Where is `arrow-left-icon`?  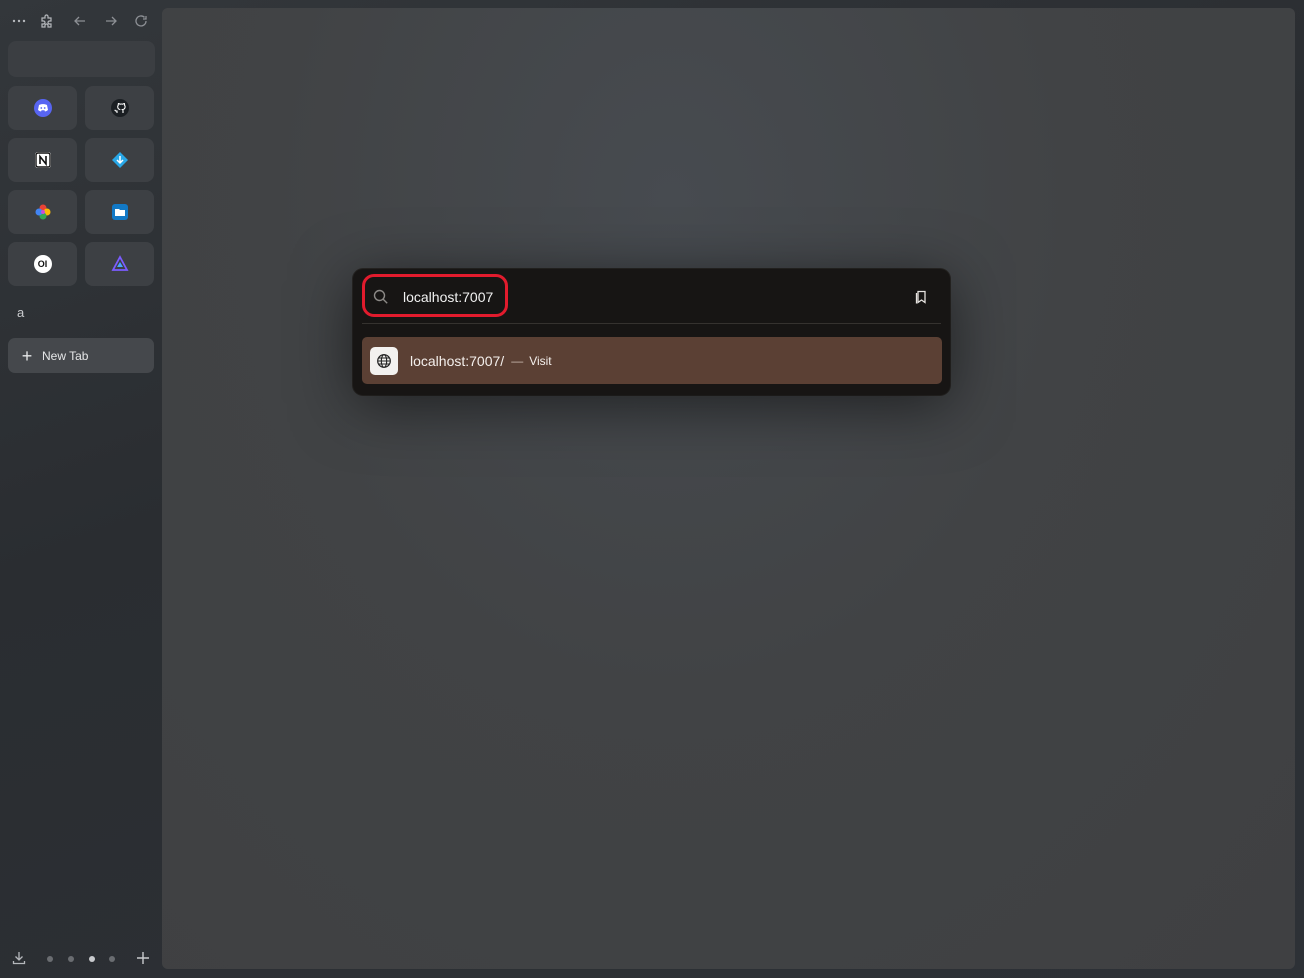 arrow-left-icon is located at coordinates (80, 21).